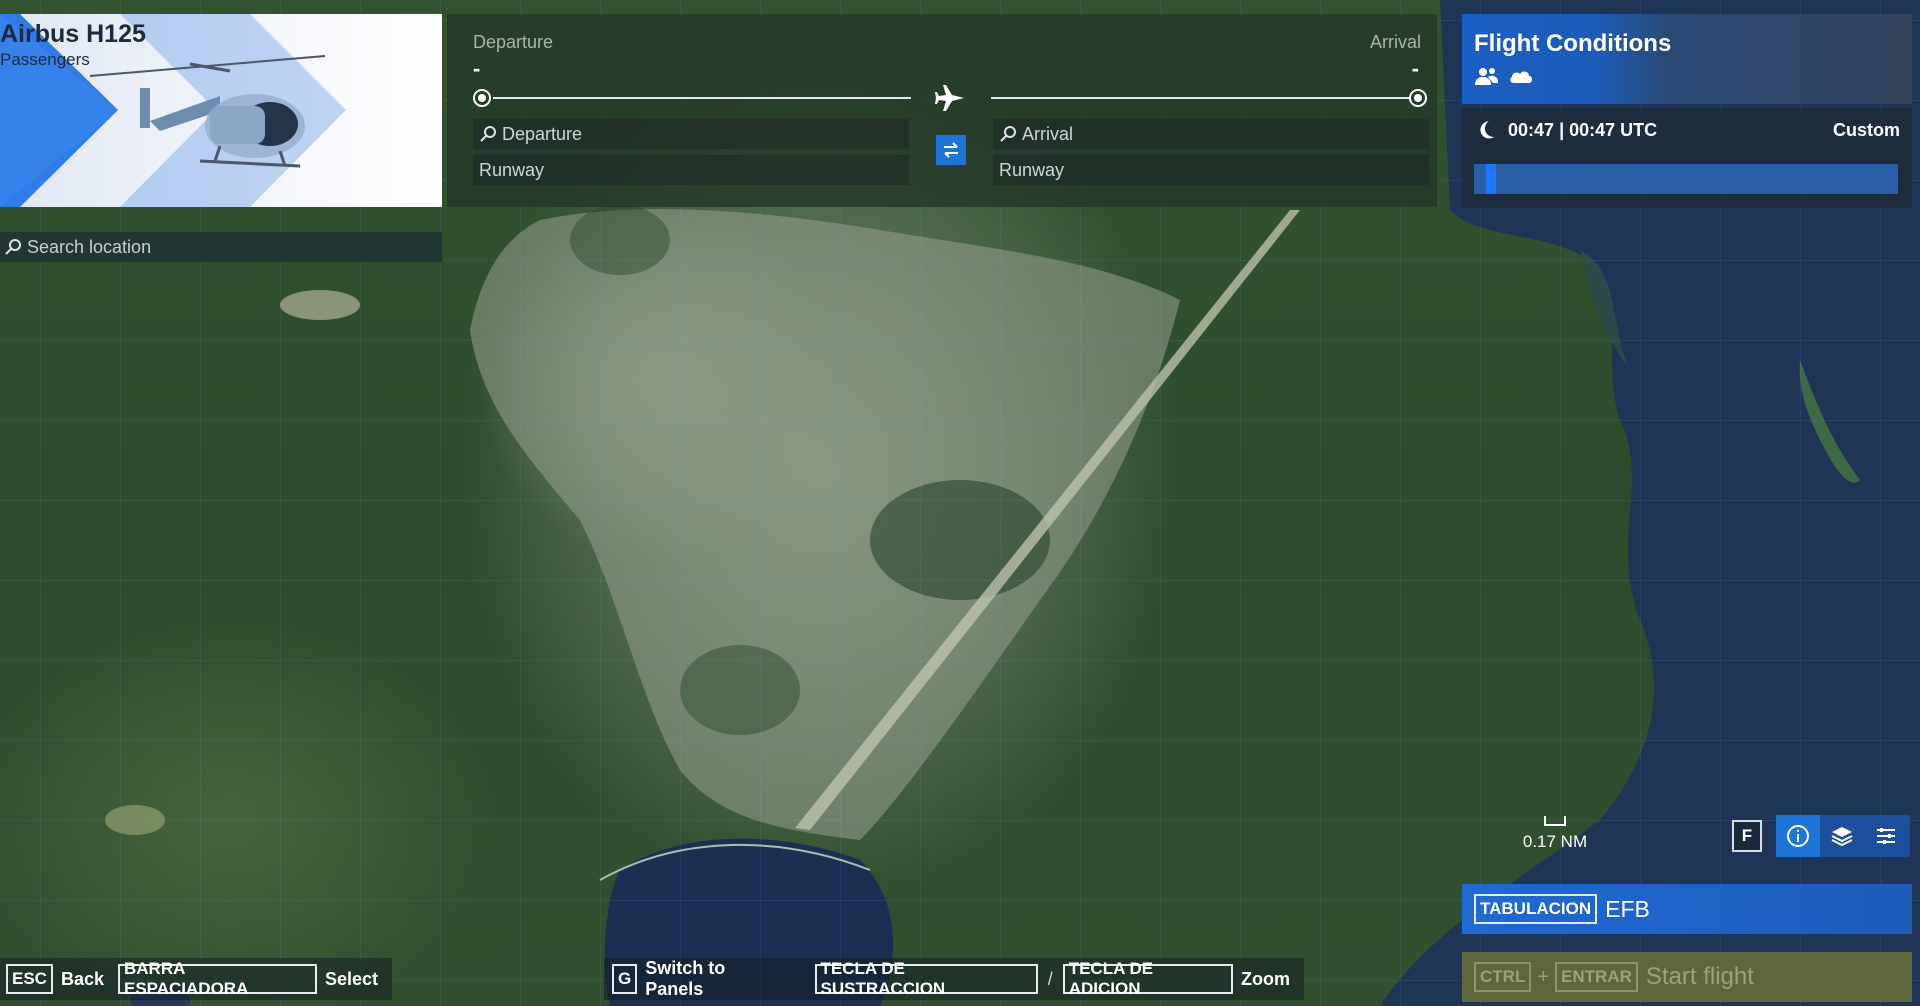 The image size is (1920, 1006). Describe the element at coordinates (1486, 76) in the screenshot. I see `passengers-icon` at that location.